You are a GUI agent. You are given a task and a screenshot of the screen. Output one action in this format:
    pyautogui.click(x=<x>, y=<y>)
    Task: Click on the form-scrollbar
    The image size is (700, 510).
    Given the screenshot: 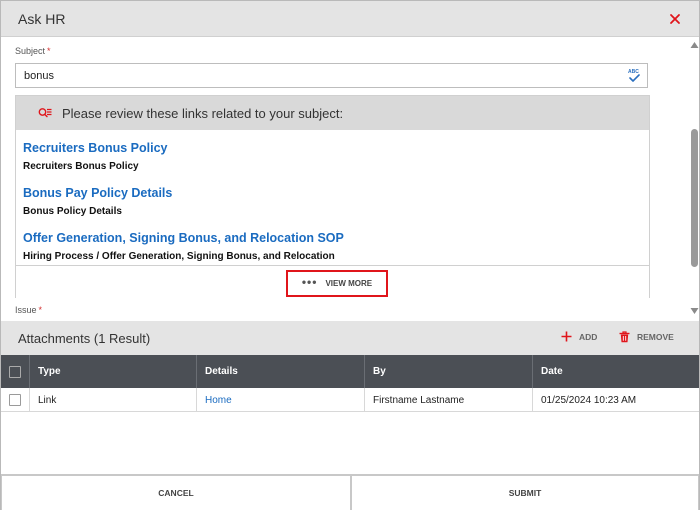 What is the action you would take?
    pyautogui.click(x=694, y=178)
    